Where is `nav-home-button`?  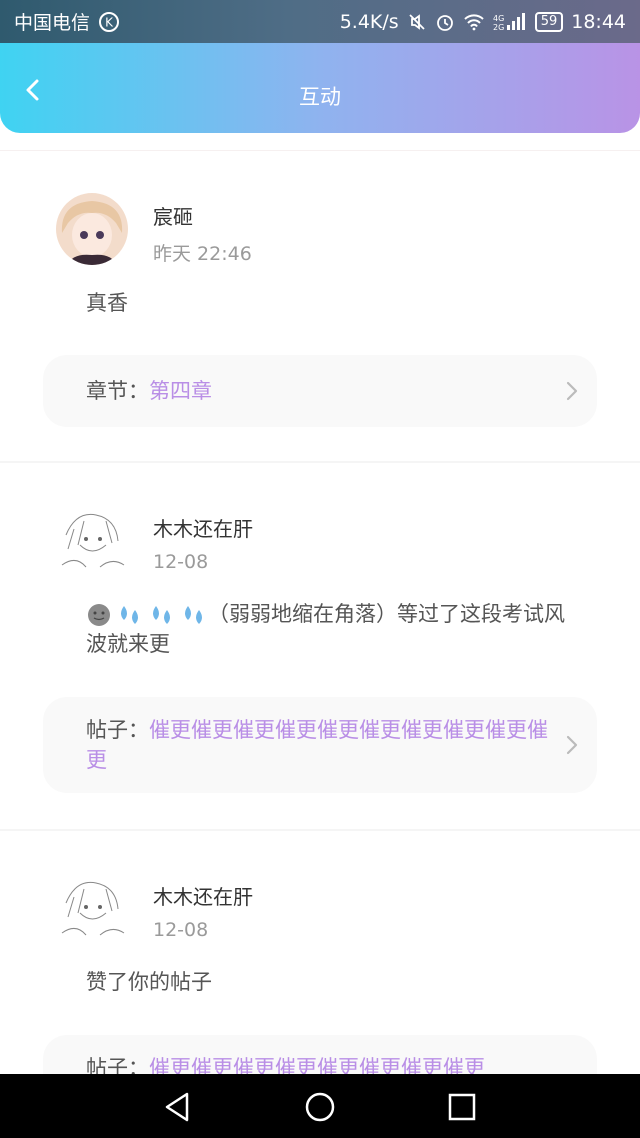
nav-home-button is located at coordinates (320, 1107).